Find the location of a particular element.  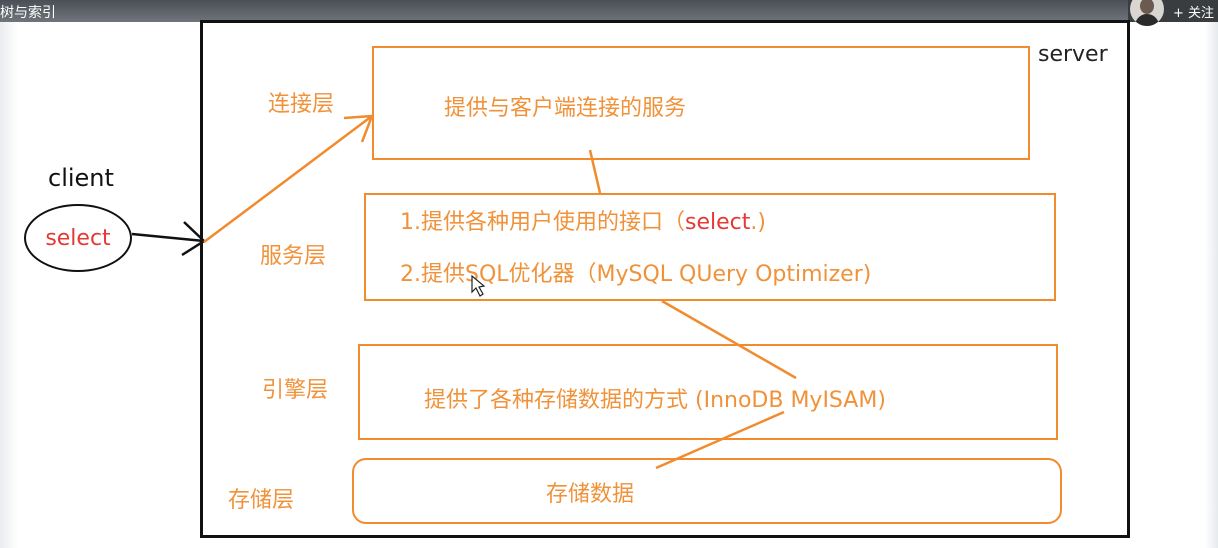

engine-to-storage-line is located at coordinates (720, 440).